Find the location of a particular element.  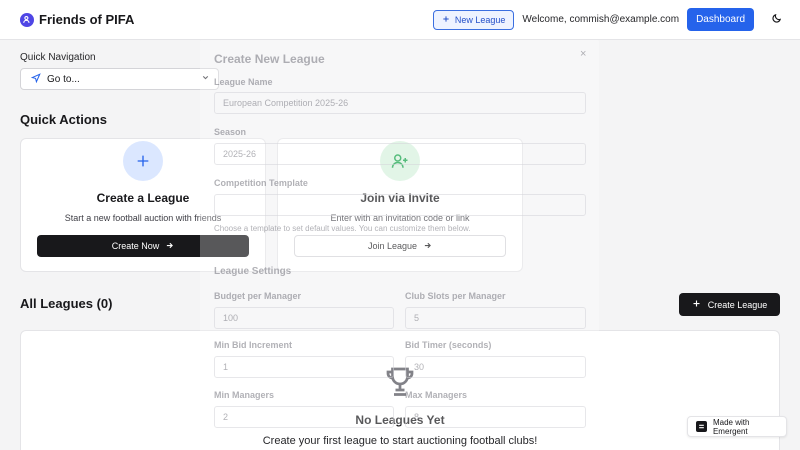

empty-state-title: No Leagues Yet is located at coordinates (400, 420).